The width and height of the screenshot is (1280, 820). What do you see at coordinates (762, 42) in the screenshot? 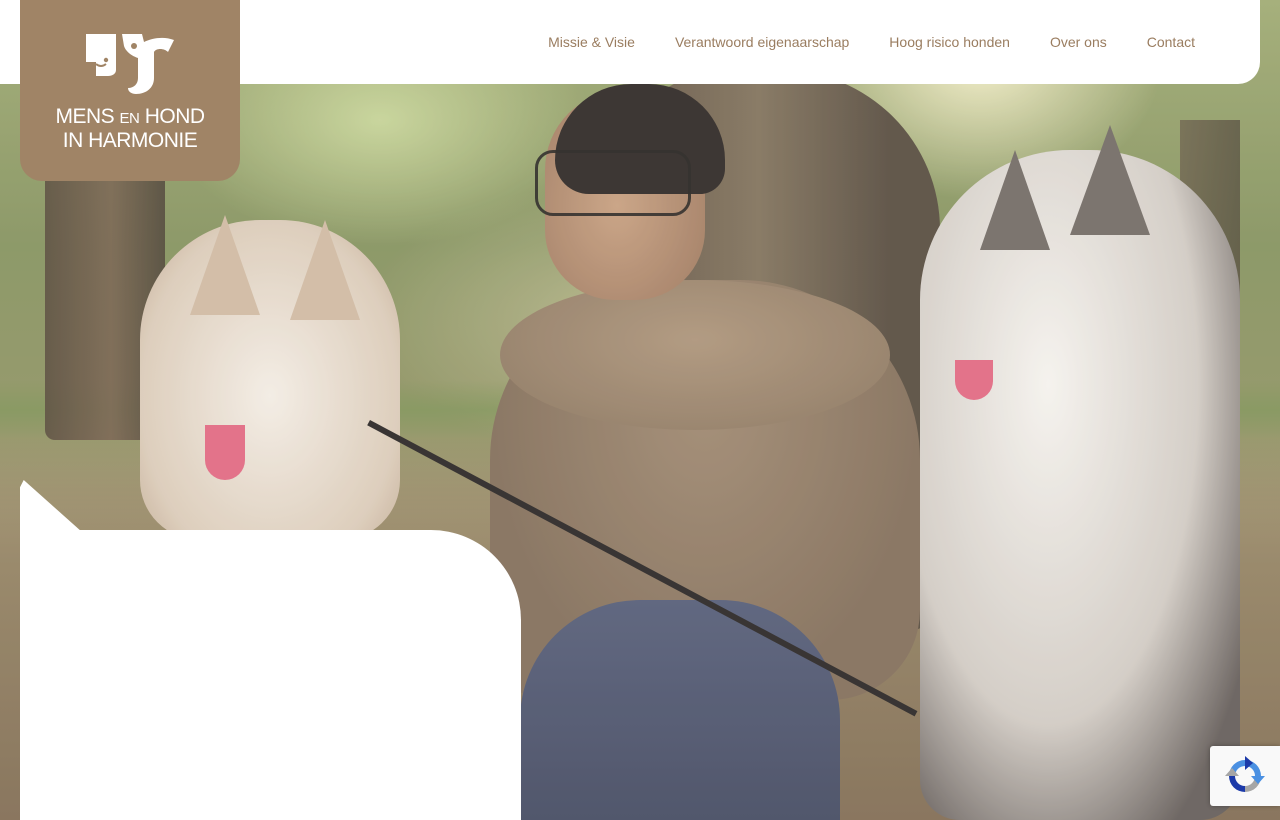
I see `nav-verantwoord-eigenaarschap: Verantwoord eigenaarschap` at bounding box center [762, 42].